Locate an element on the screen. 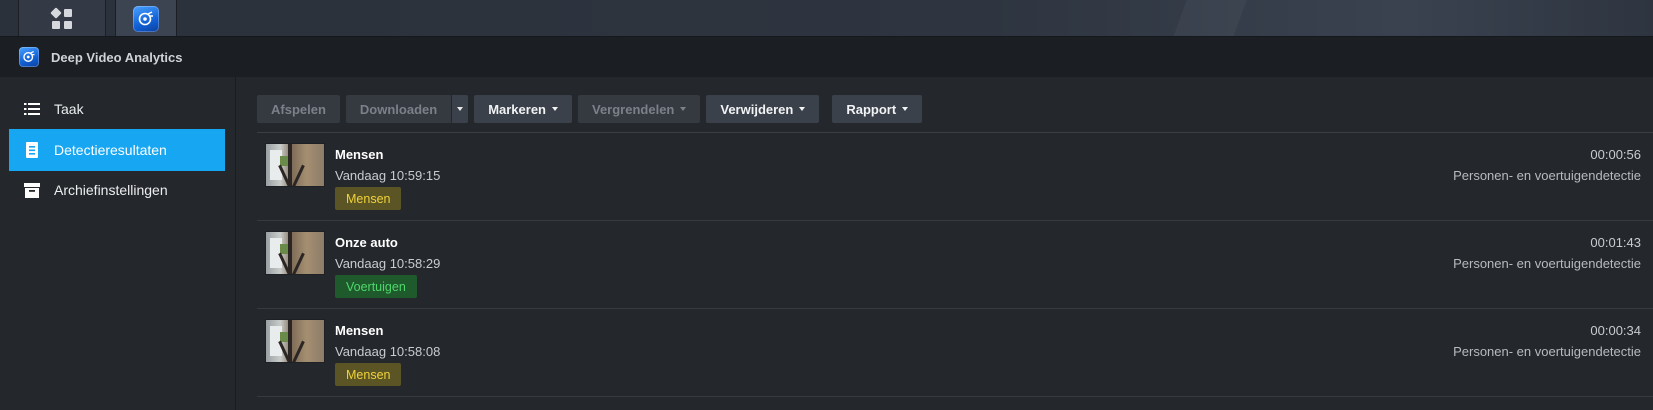 The width and height of the screenshot is (1653, 410). report-button-label: Rapport is located at coordinates (871, 109).